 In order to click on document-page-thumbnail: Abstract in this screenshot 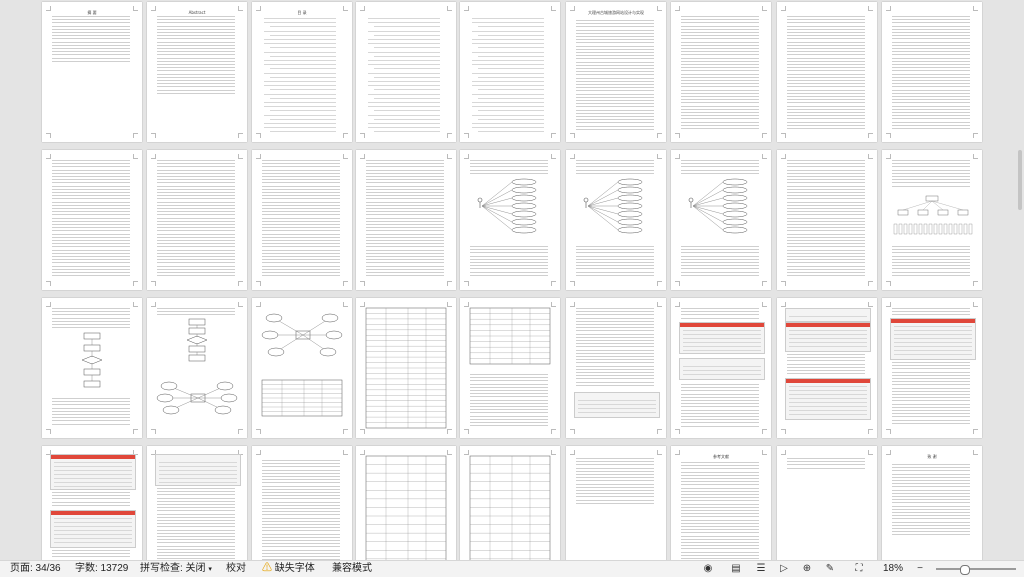, I will do `click(197, 72)`.